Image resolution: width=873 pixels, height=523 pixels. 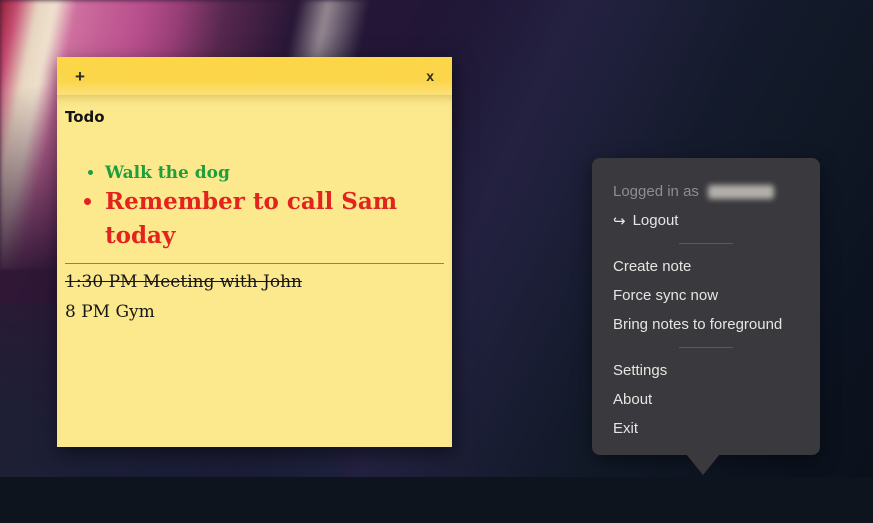 I want to click on menu-item-logout: ↪ Logout, so click(x=716, y=220).